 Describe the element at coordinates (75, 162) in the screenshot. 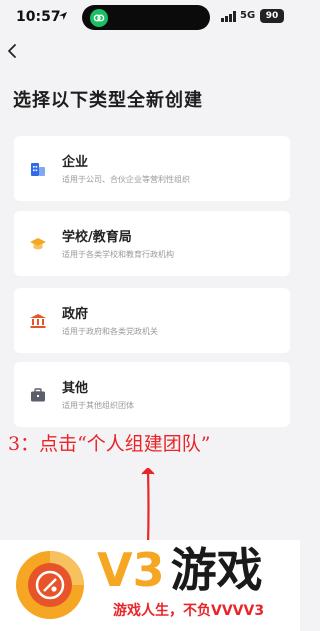

I see `option-title: 企业` at that location.